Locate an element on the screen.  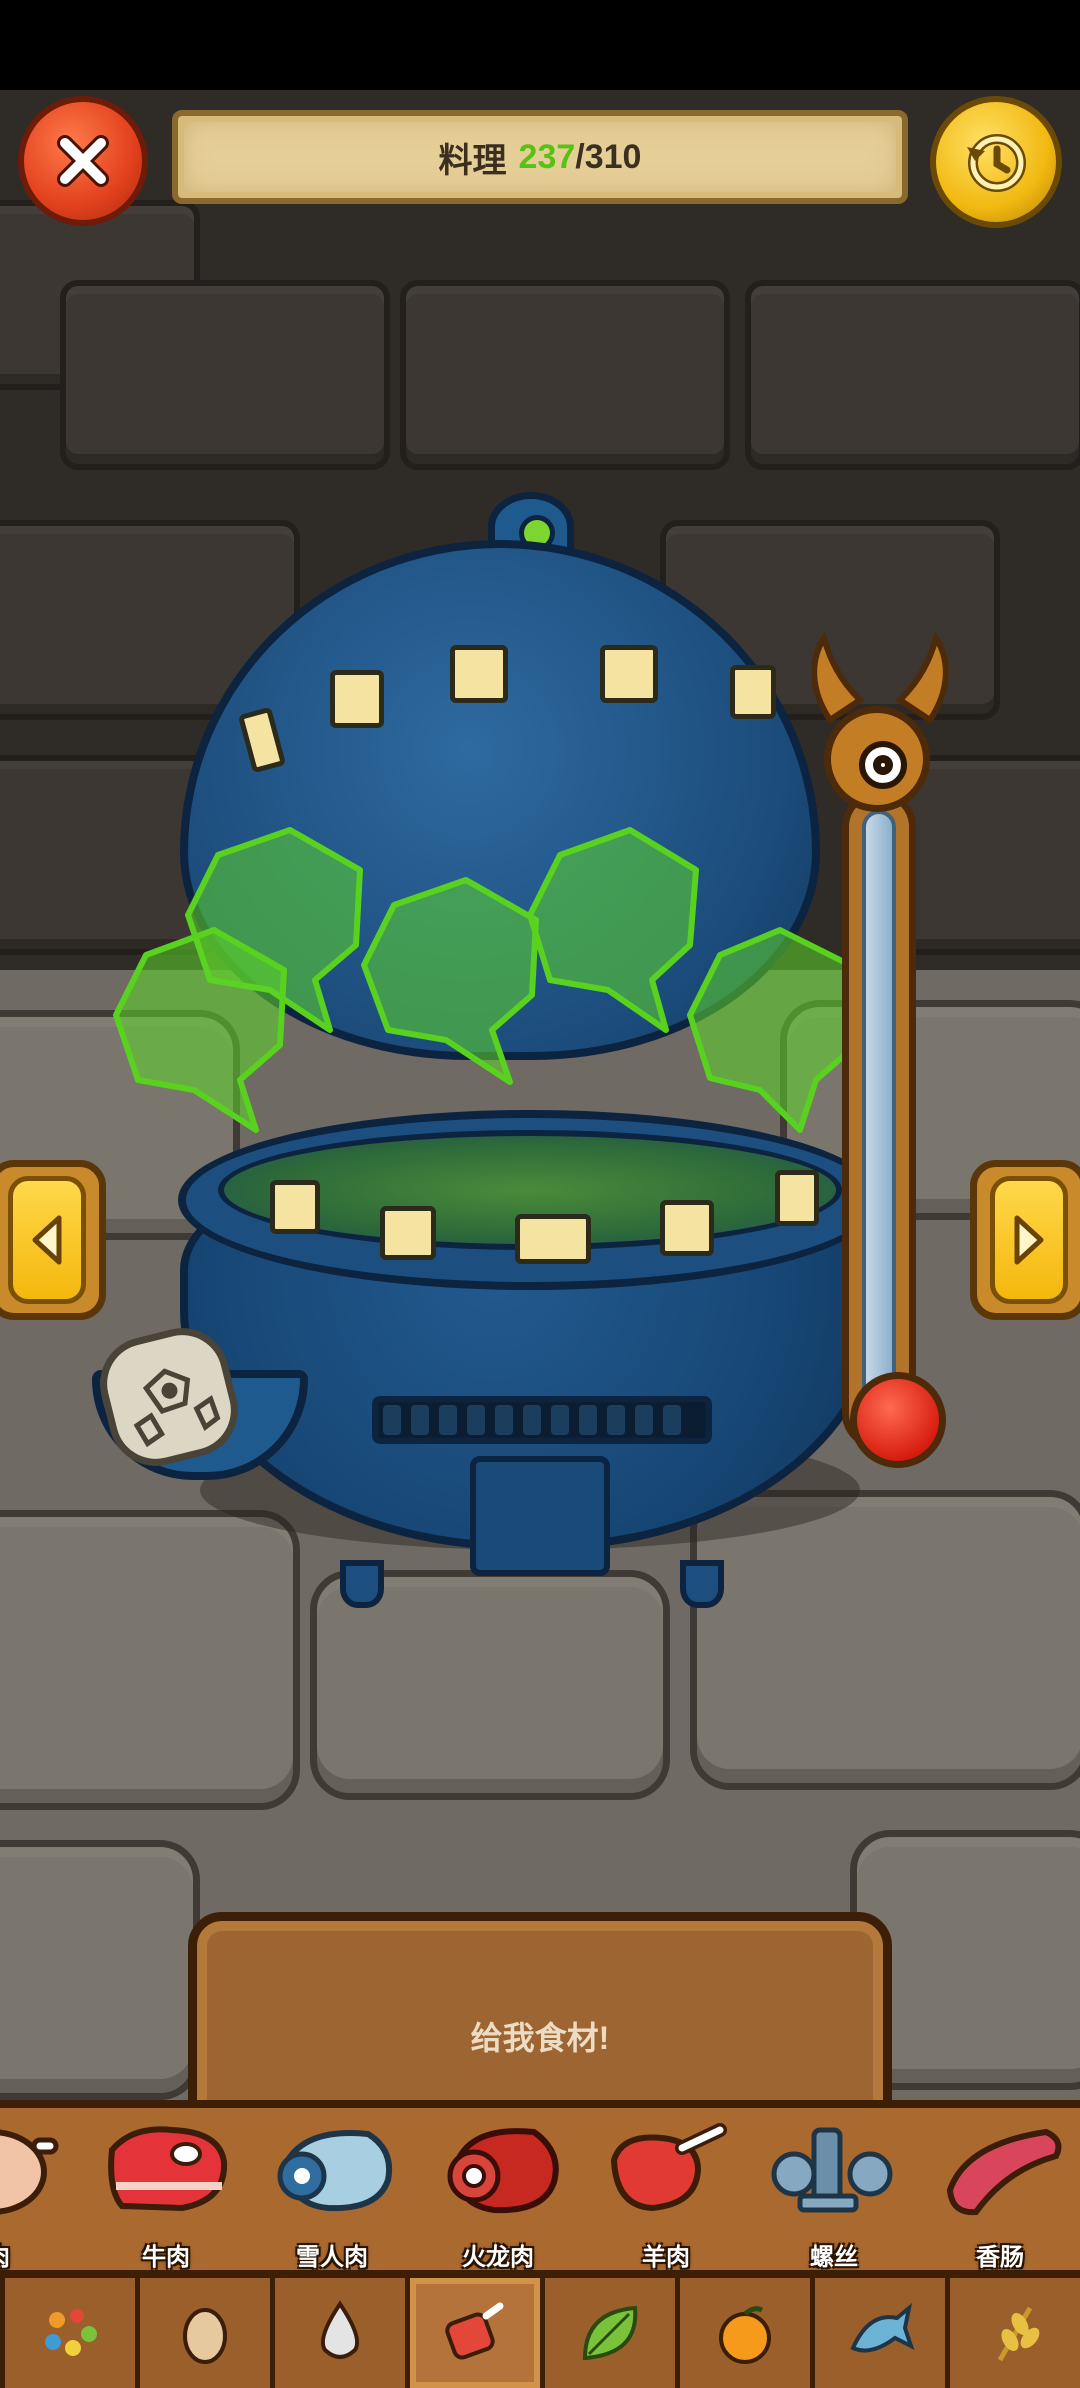
egg-icon is located at coordinates (205, 2336).